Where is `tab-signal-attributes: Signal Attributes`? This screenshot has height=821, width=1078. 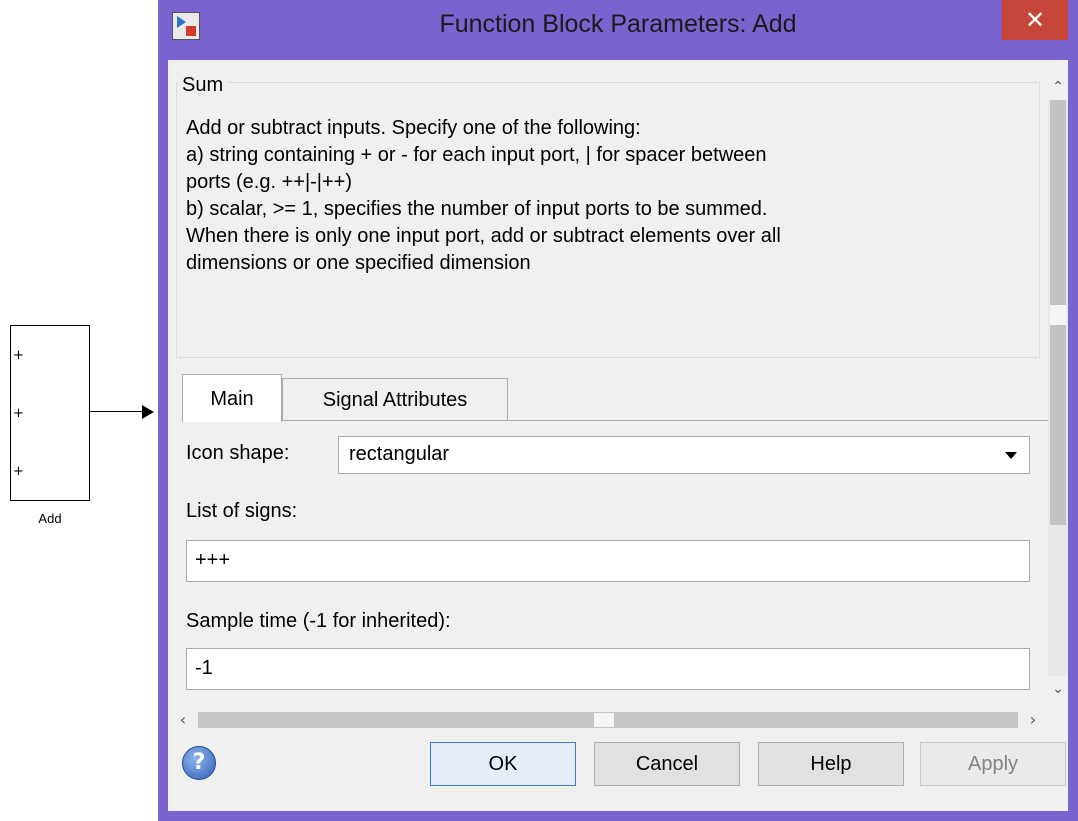
tab-signal-attributes: Signal Attributes is located at coordinates (395, 399).